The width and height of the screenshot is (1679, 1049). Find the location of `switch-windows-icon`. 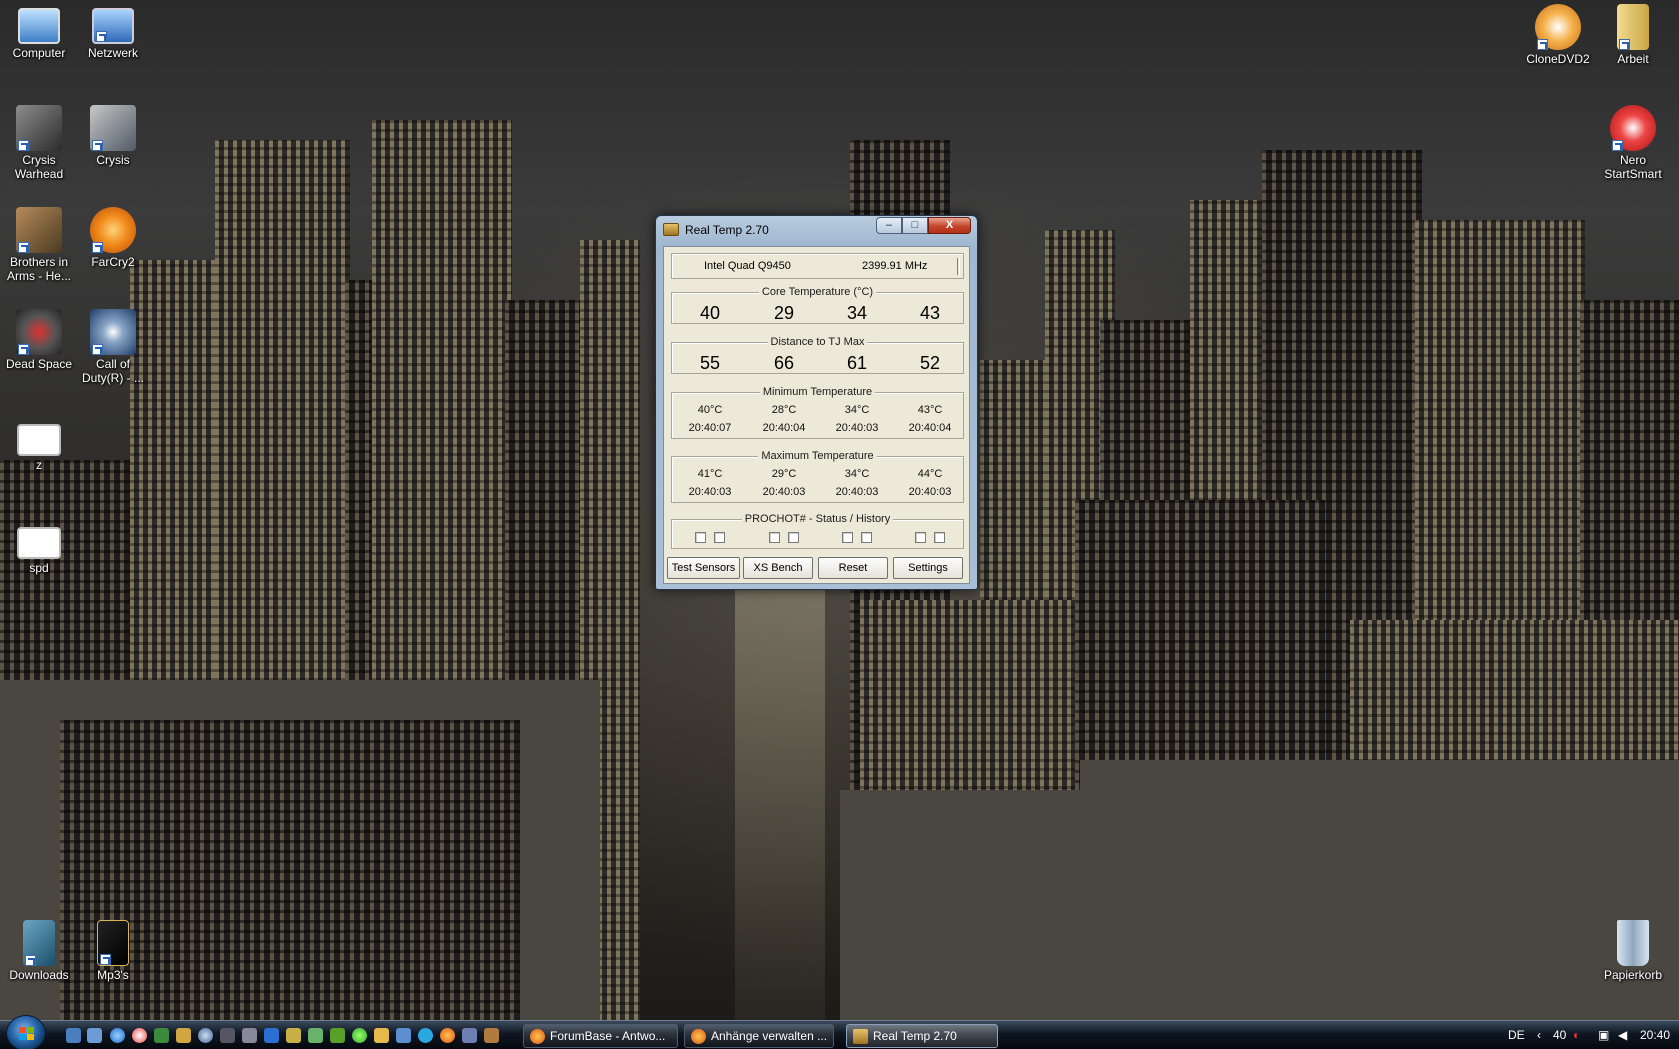

switch-windows-icon is located at coordinates (94, 1035).